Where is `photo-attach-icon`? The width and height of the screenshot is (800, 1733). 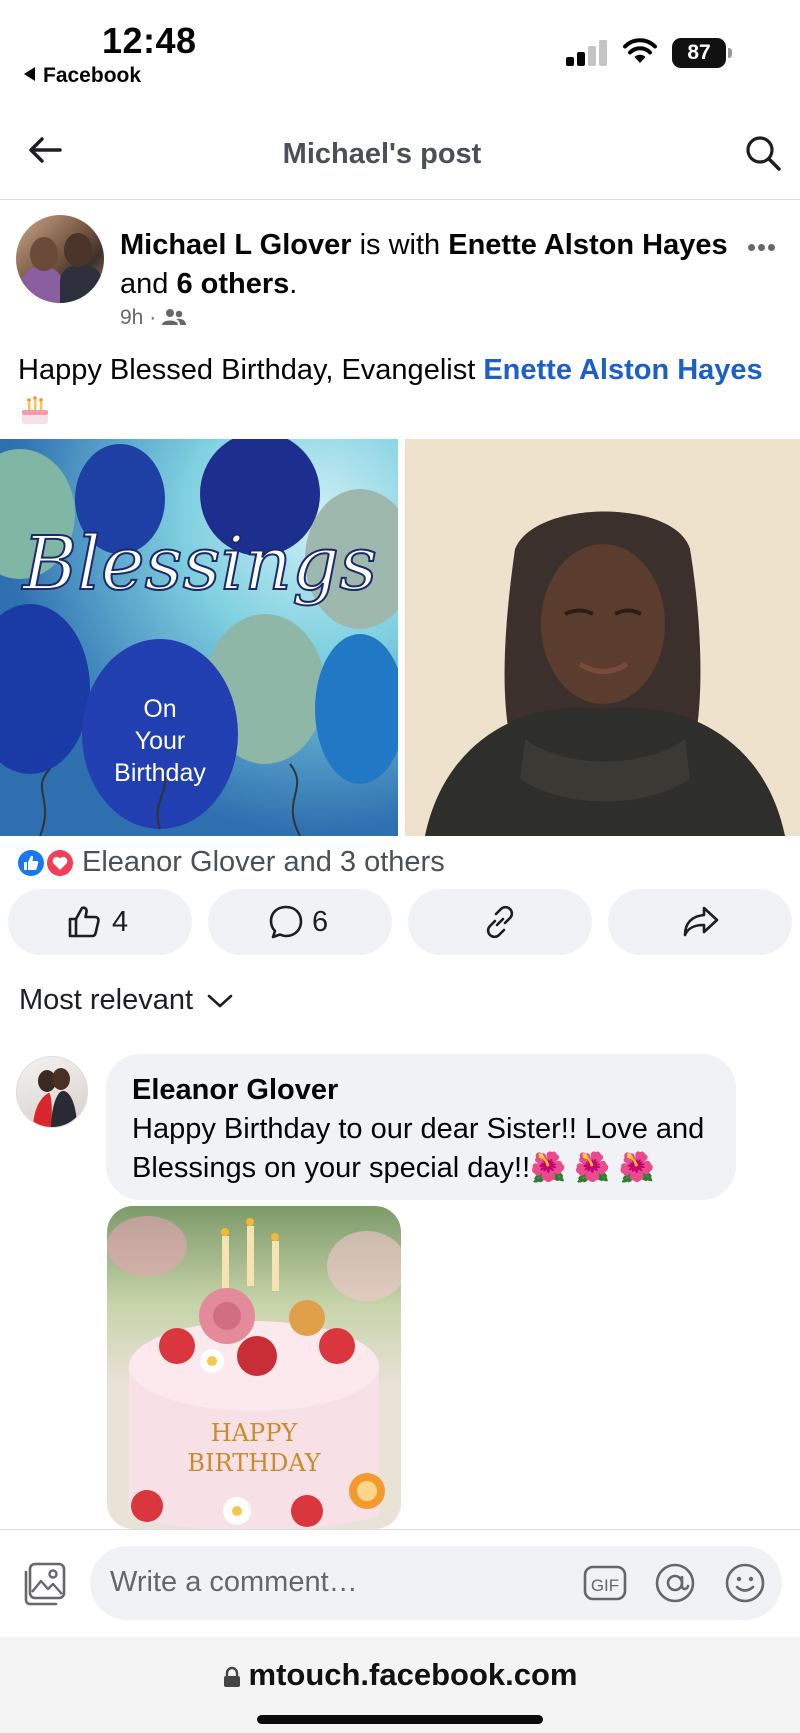 photo-attach-icon is located at coordinates (45, 1584).